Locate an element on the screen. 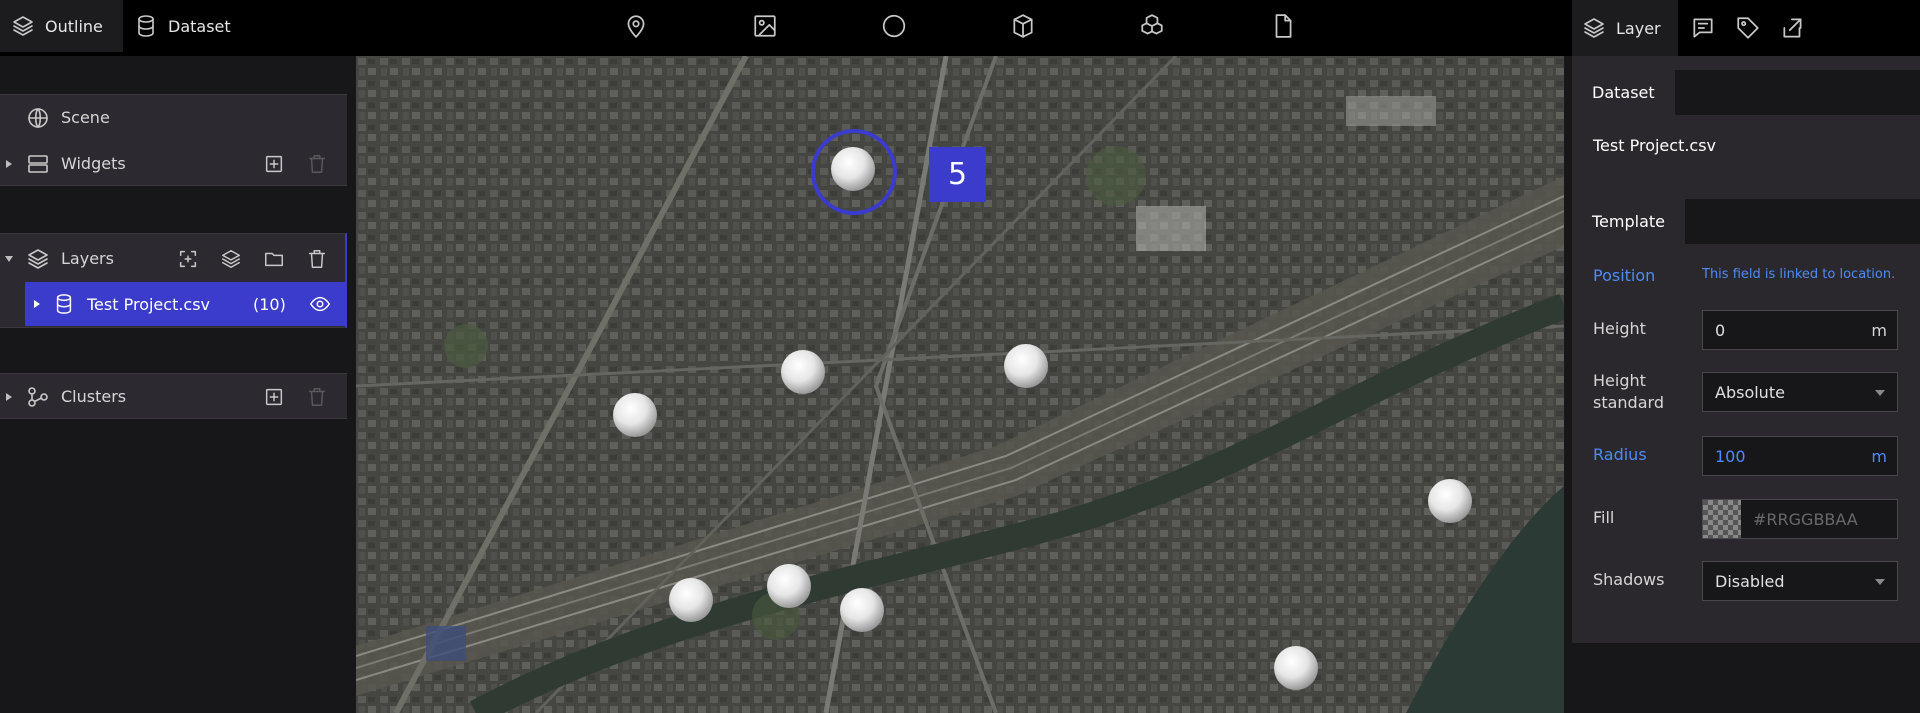 Image resolution: width=1920 pixels, height=713 pixels. outline-item-layers-label: Layers is located at coordinates (87, 258).